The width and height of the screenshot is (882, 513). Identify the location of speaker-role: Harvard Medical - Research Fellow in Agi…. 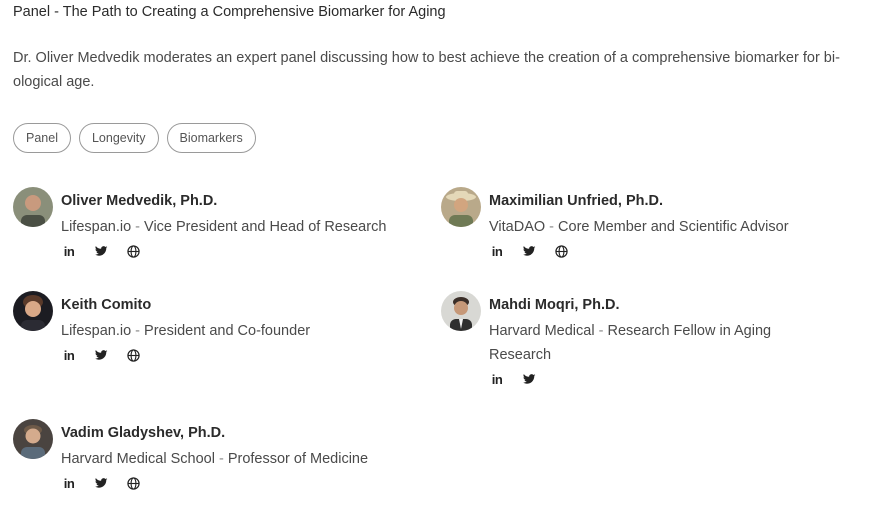
(644, 343).